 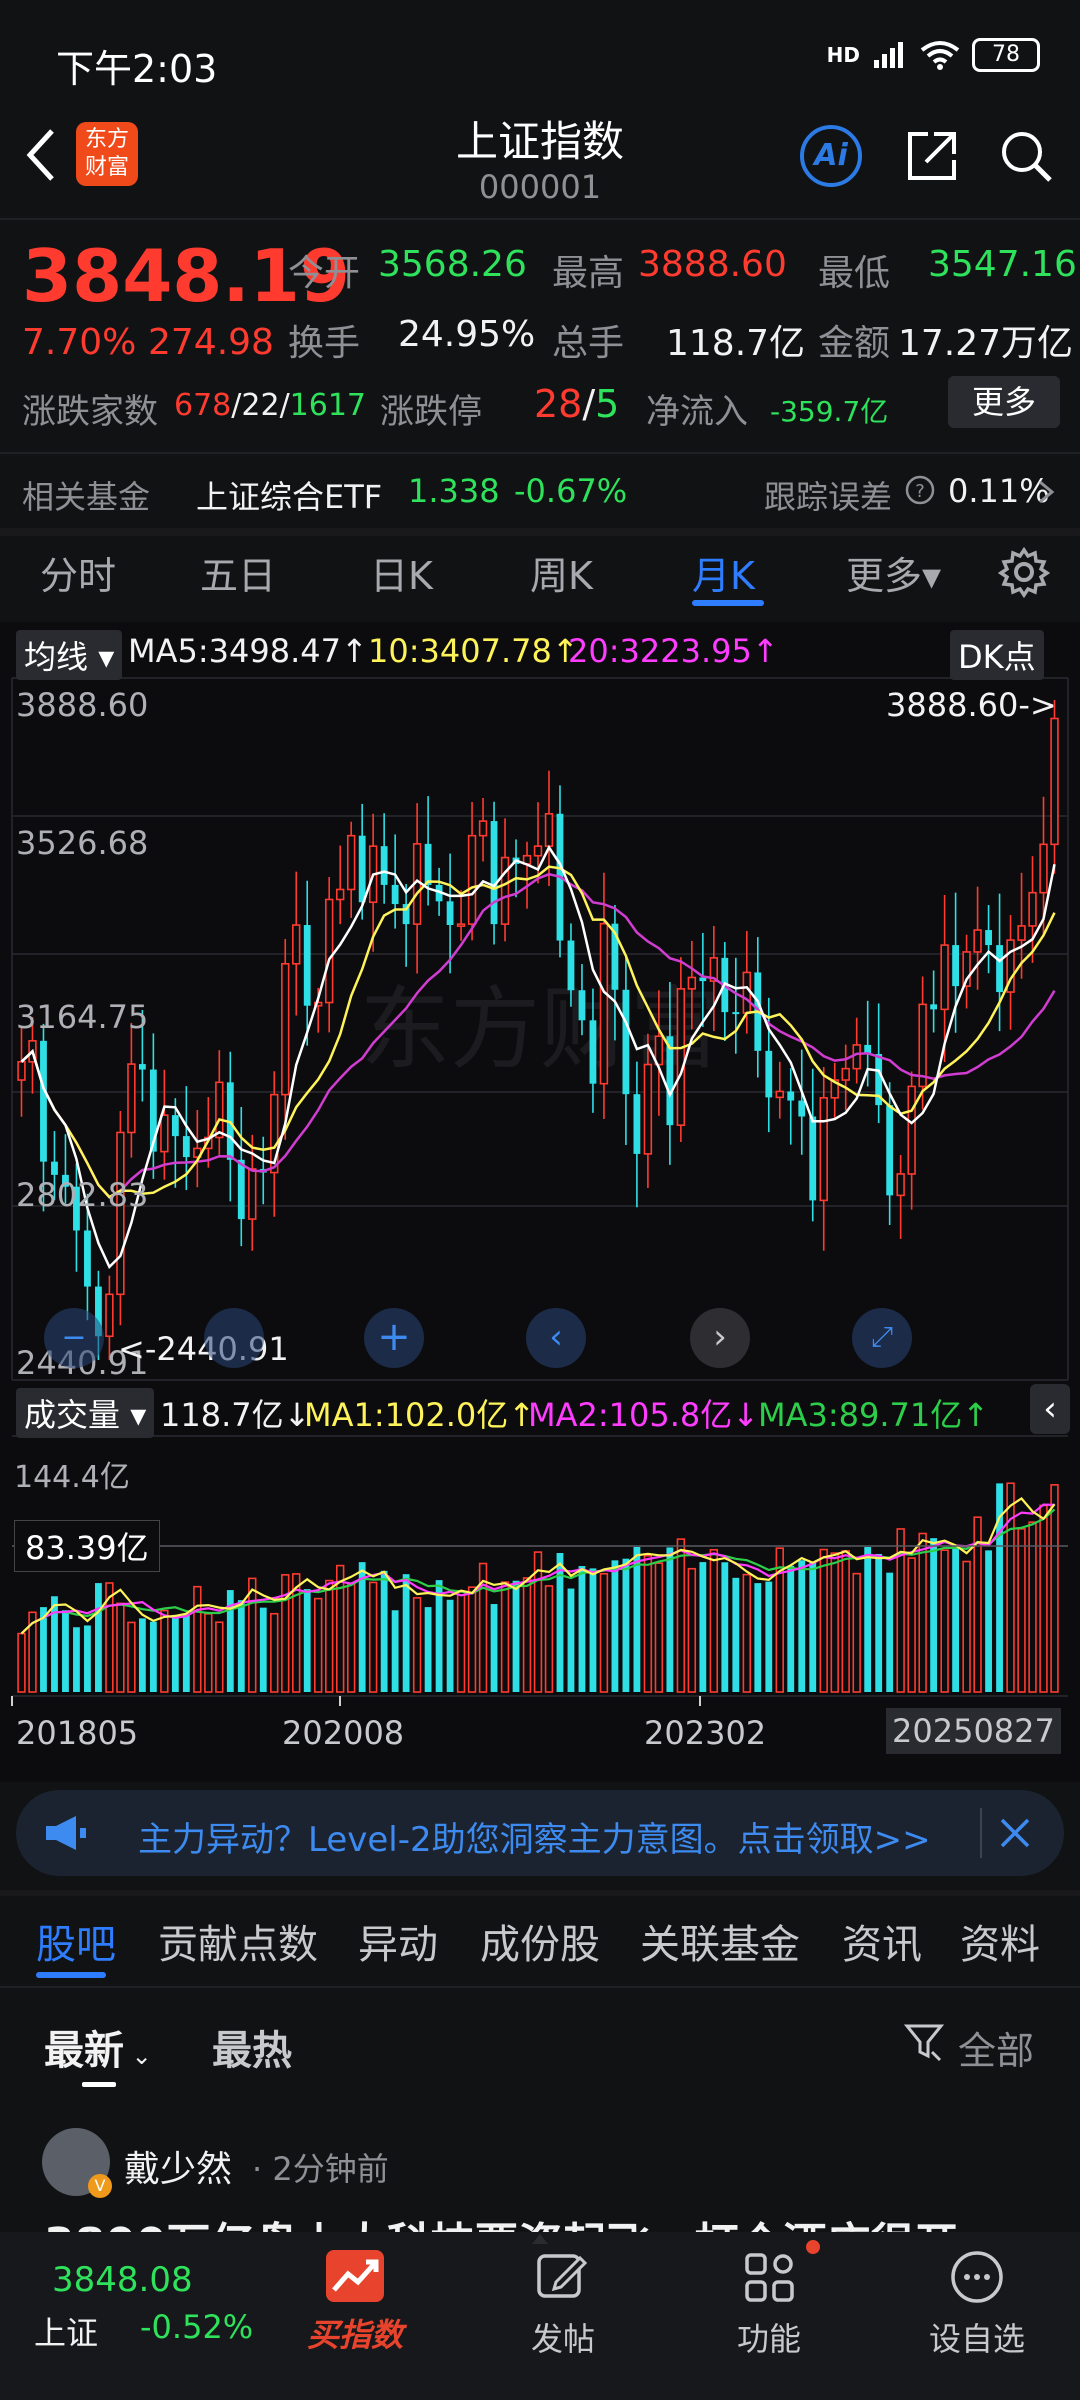 What do you see at coordinates (973, 1731) in the screenshot?
I see `x-label-current: 20250827` at bounding box center [973, 1731].